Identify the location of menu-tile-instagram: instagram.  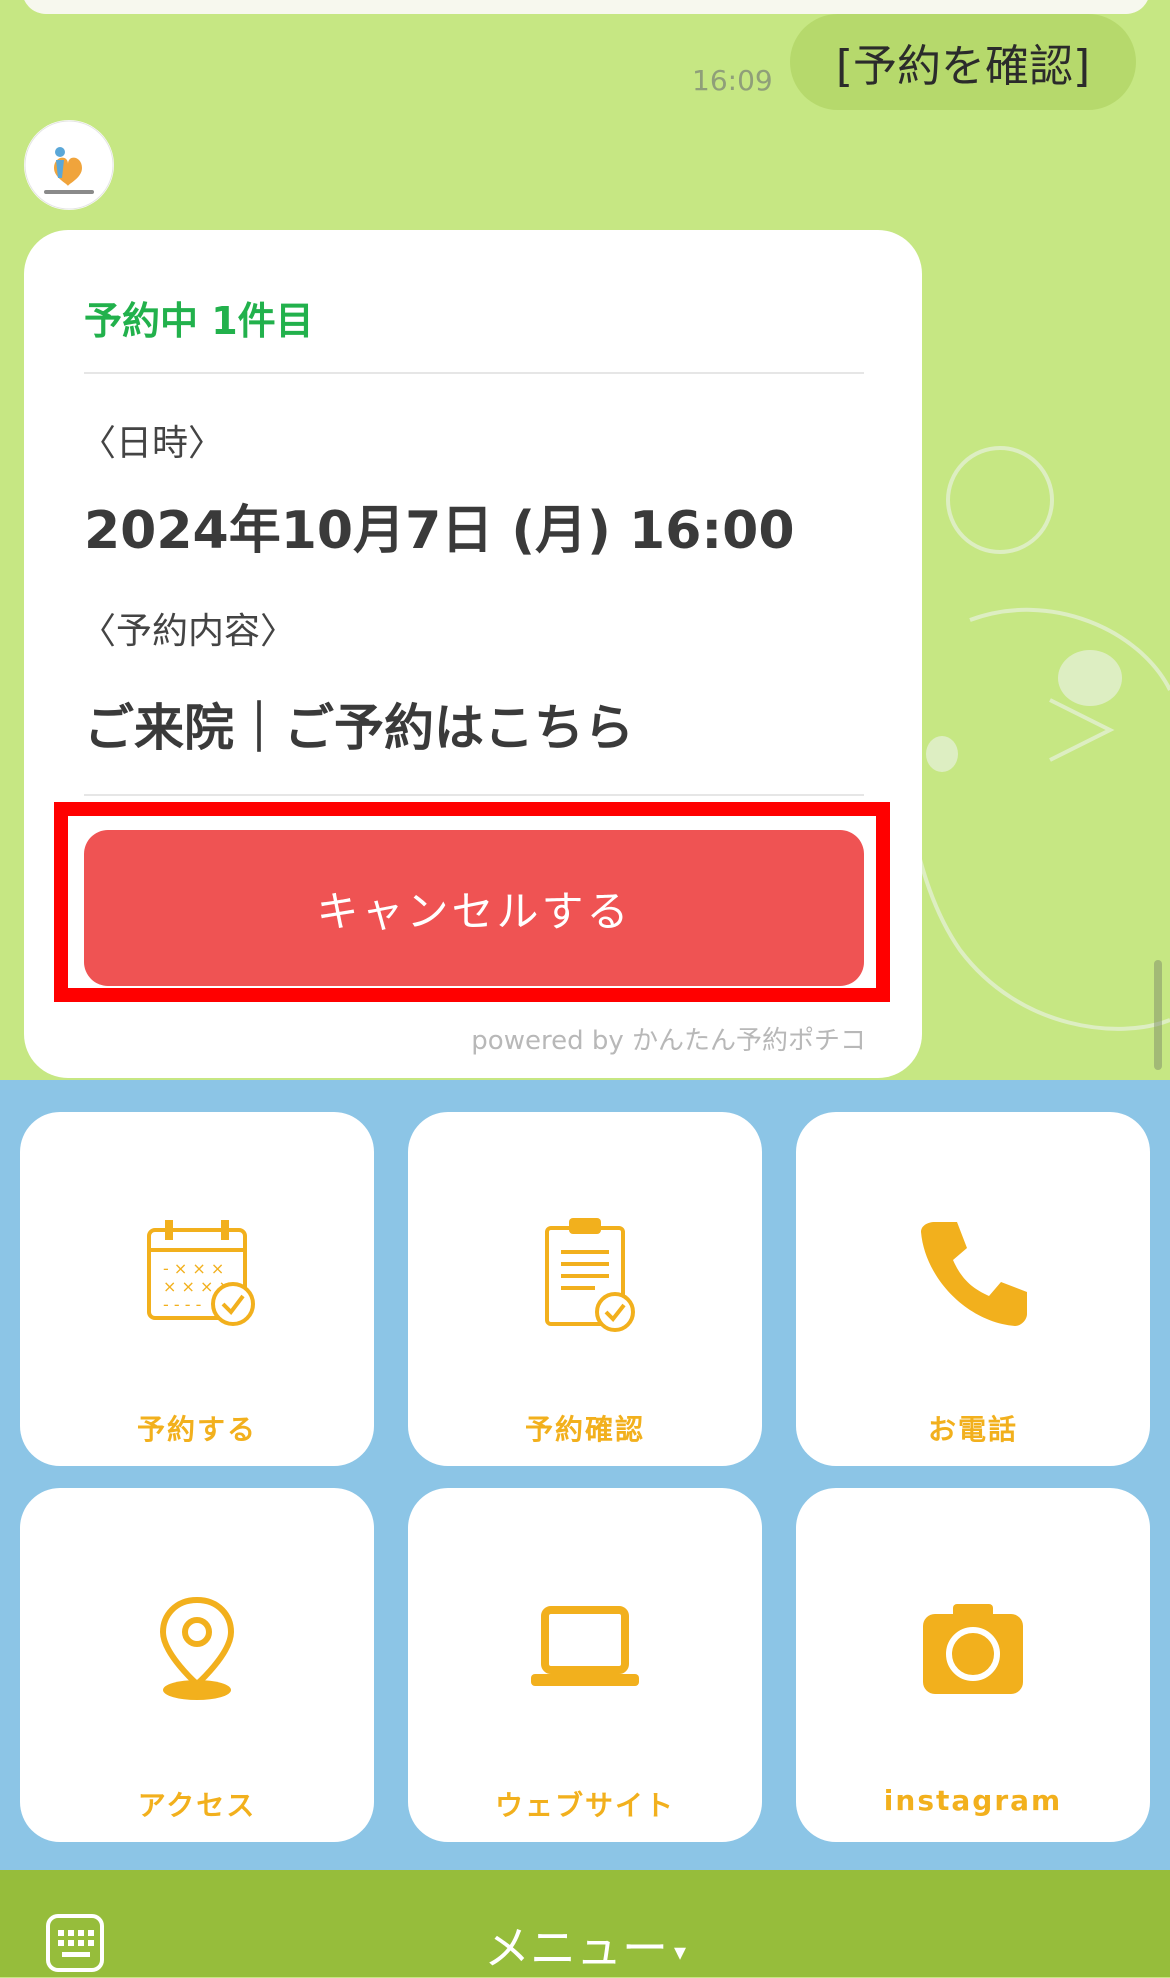
(973, 1665).